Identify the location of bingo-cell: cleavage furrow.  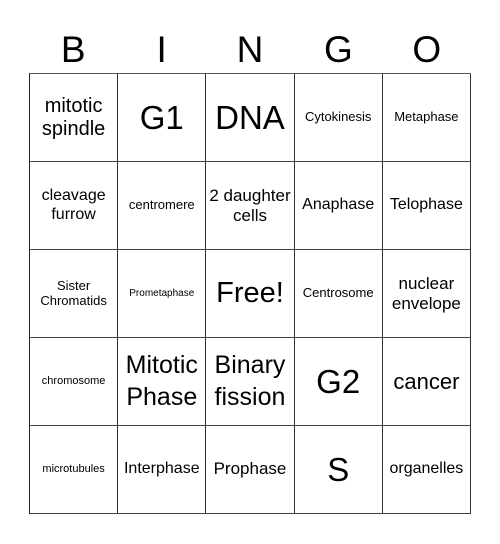
(74, 206).